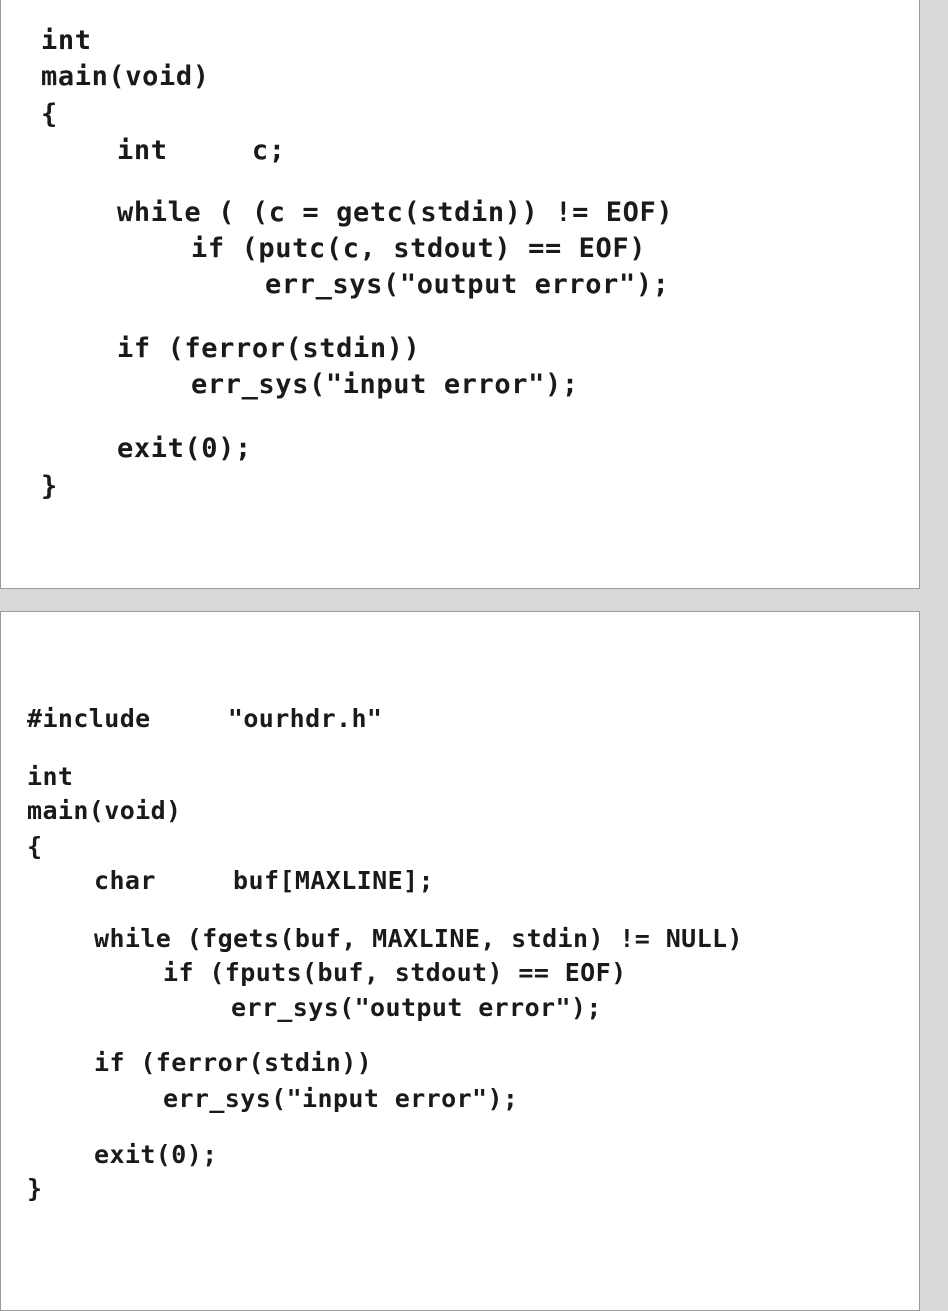 This screenshot has height=1311, width=948. I want to click on code-line: if (putc(c, stdout) == EOF), so click(419, 248).